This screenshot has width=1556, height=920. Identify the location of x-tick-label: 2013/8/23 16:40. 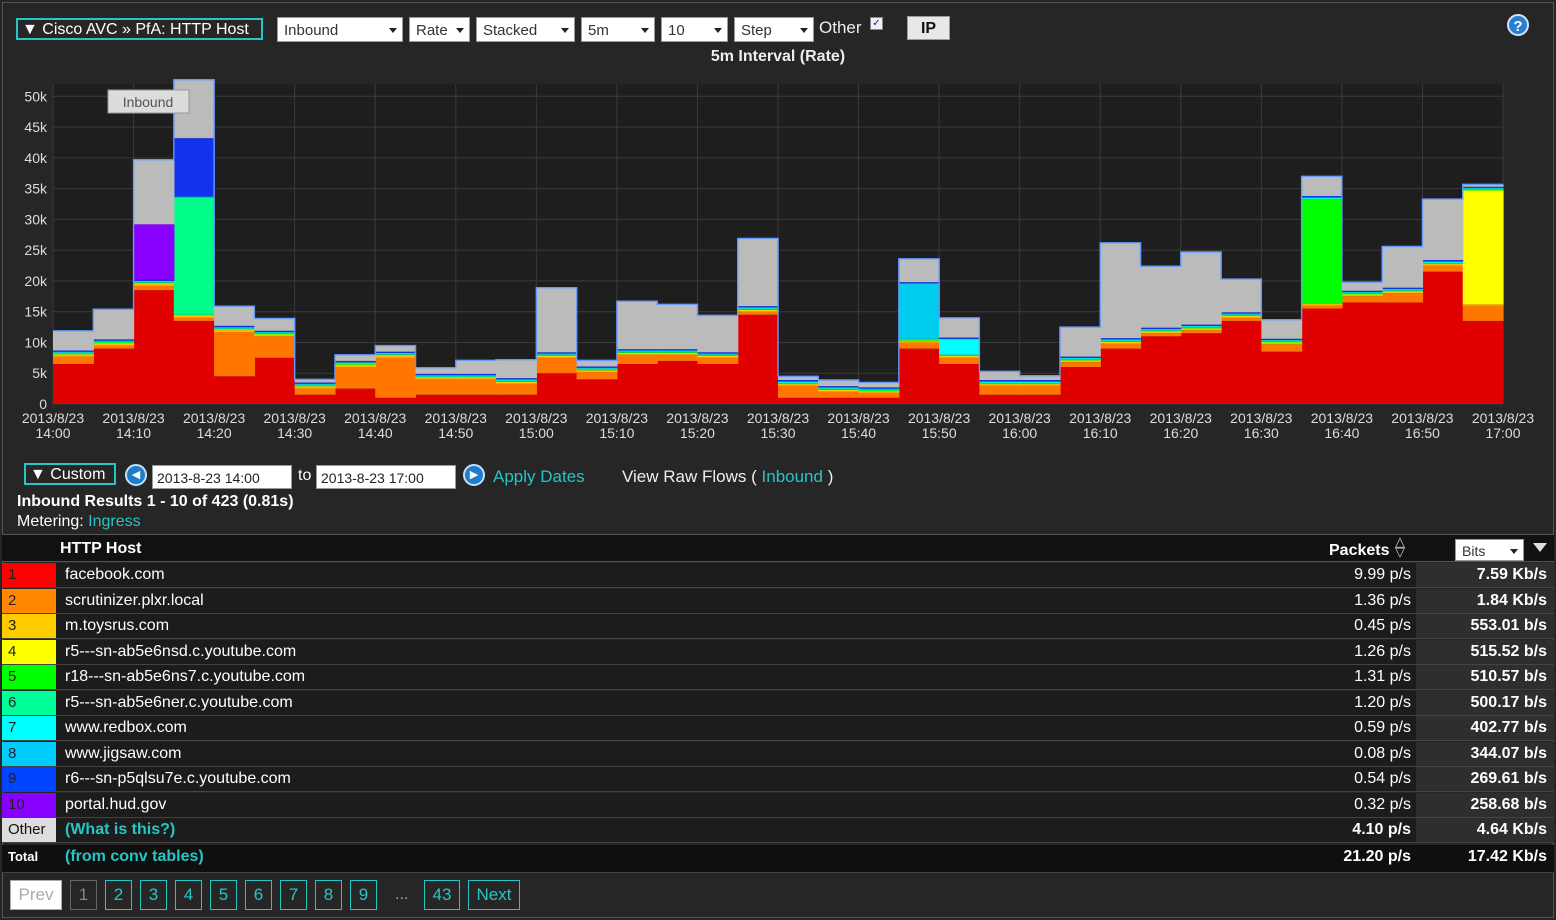
(1342, 425).